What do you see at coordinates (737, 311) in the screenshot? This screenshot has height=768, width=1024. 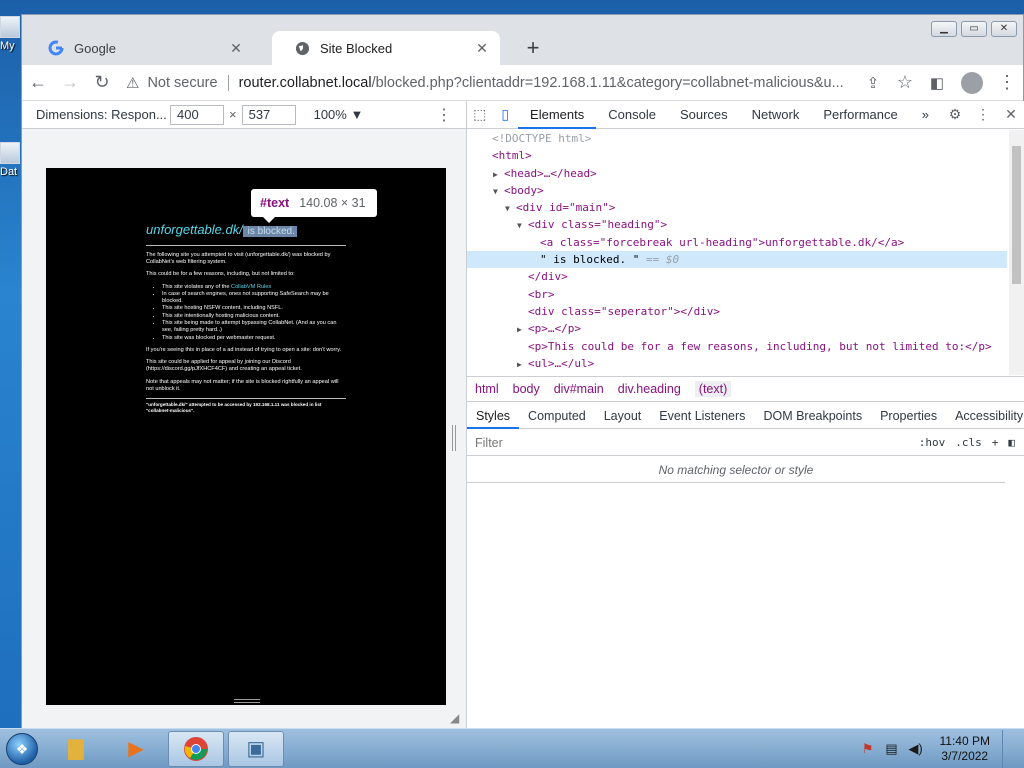 I see `dom-node-line: <div class="seperator"></div>` at bounding box center [737, 311].